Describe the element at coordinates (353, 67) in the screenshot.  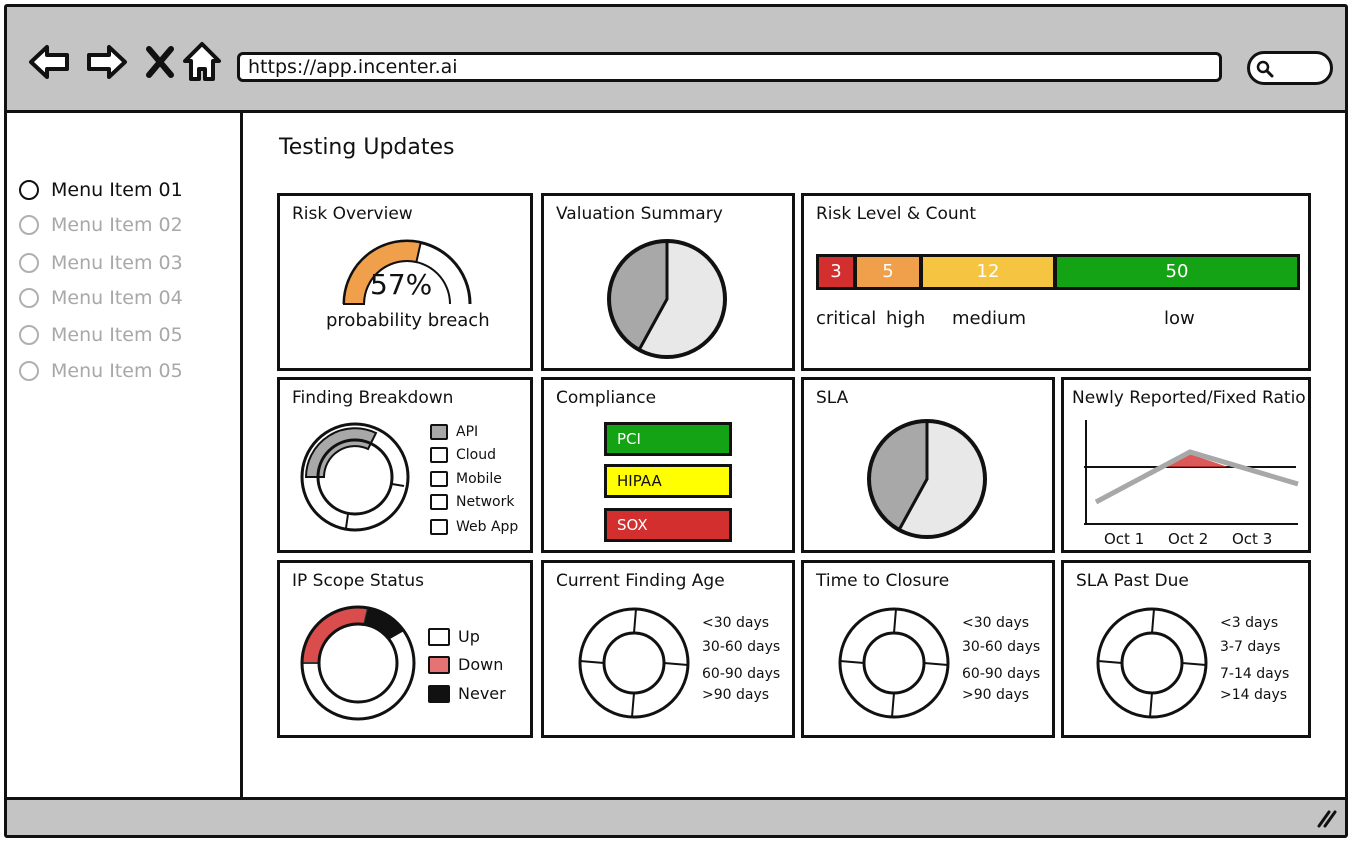
I see `url-text: https://app.incenter.ai` at that location.